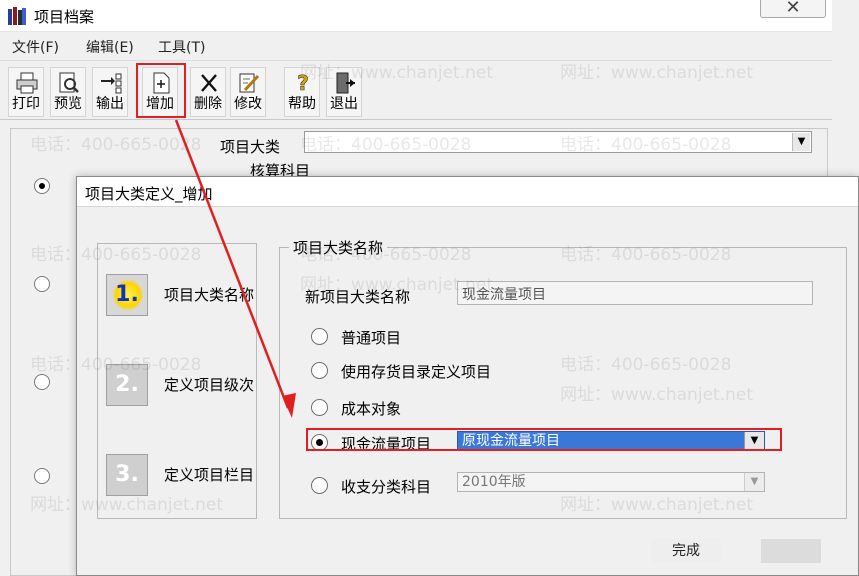  I want to click on export-button: 输出, so click(110, 92).